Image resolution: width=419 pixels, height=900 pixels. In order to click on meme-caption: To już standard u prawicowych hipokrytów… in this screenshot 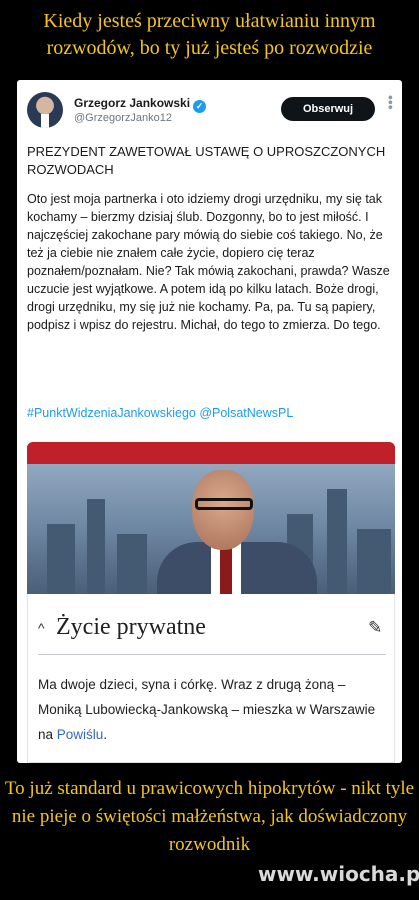, I will do `click(209, 816)`.